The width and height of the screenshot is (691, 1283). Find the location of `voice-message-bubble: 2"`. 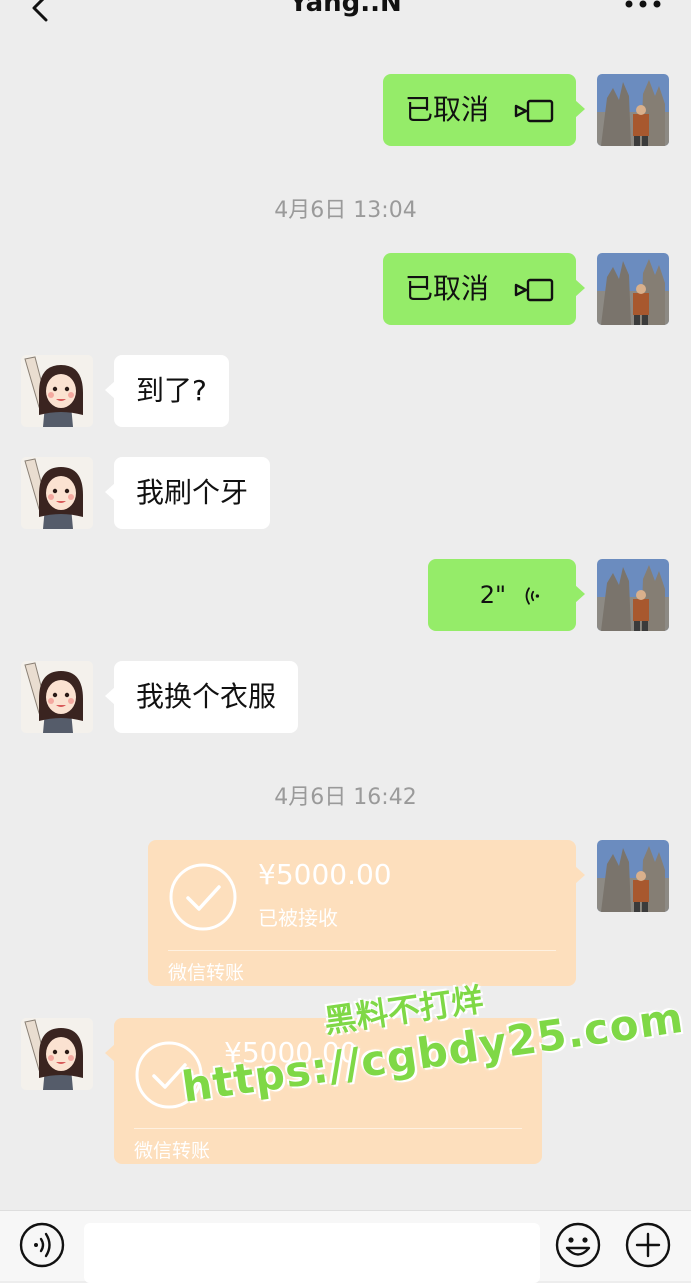

voice-message-bubble: 2" is located at coordinates (506, 595).